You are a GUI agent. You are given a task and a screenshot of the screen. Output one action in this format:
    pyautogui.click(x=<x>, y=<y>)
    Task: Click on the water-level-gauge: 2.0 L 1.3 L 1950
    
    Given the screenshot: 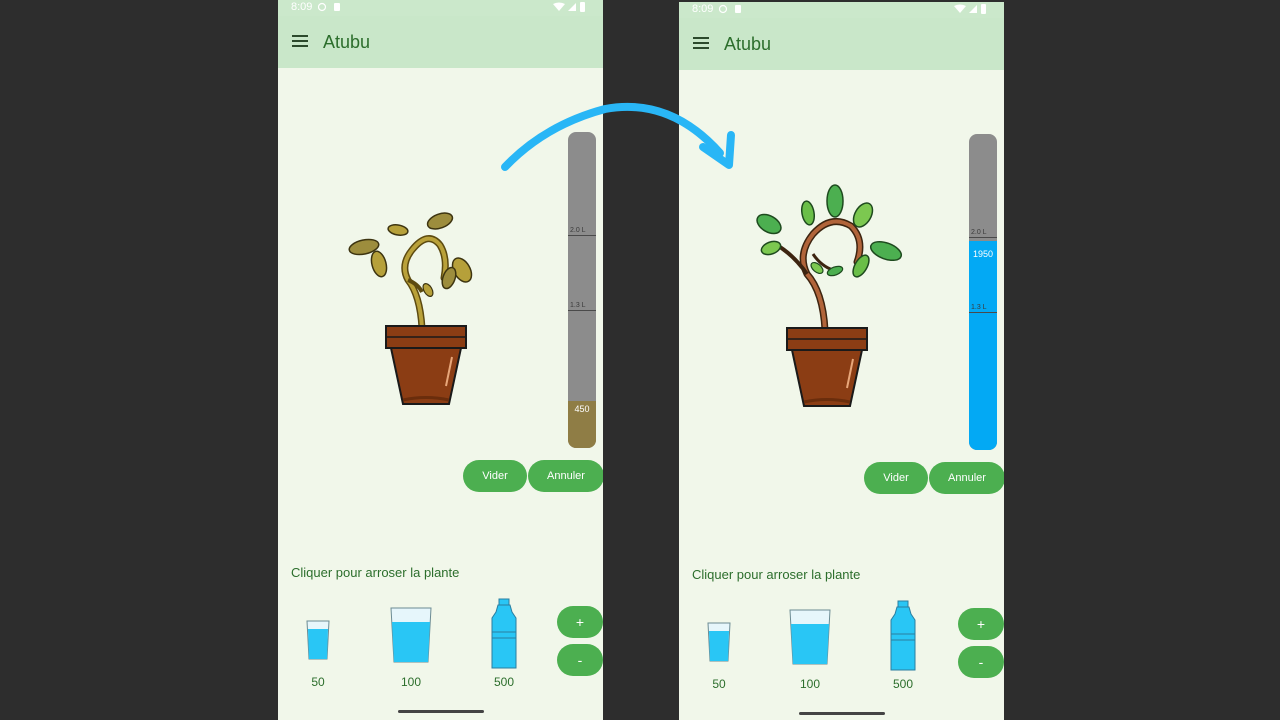 What is the action you would take?
    pyautogui.click(x=983, y=292)
    